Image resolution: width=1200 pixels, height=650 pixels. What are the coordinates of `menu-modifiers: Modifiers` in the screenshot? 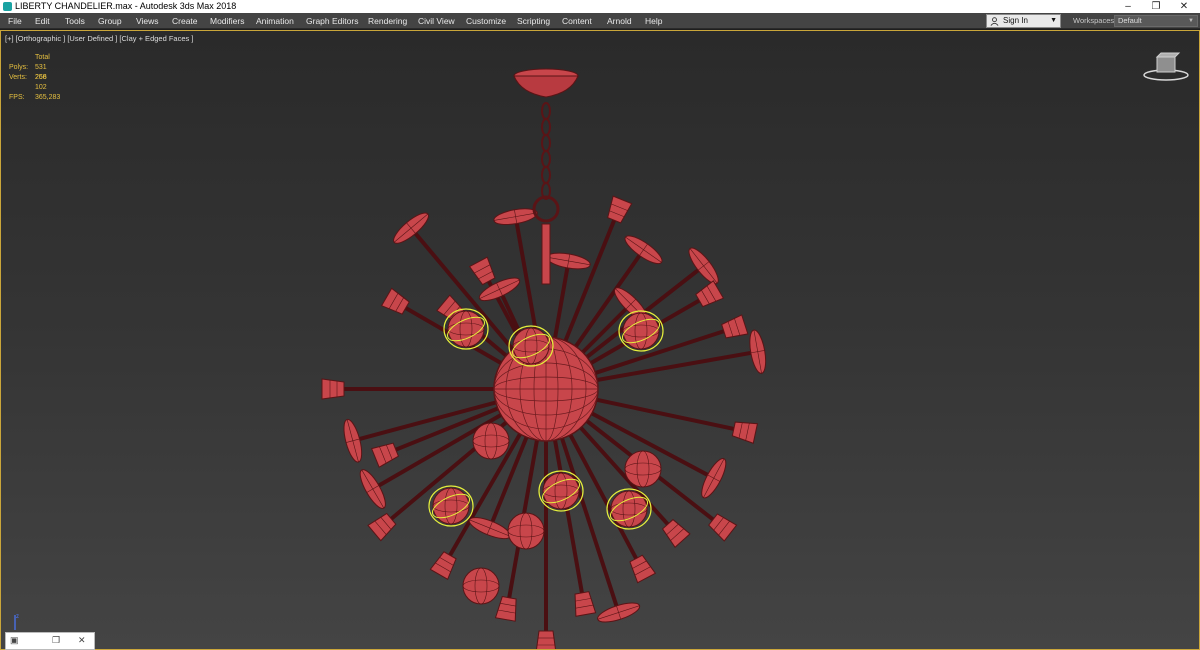 It's located at (227, 21).